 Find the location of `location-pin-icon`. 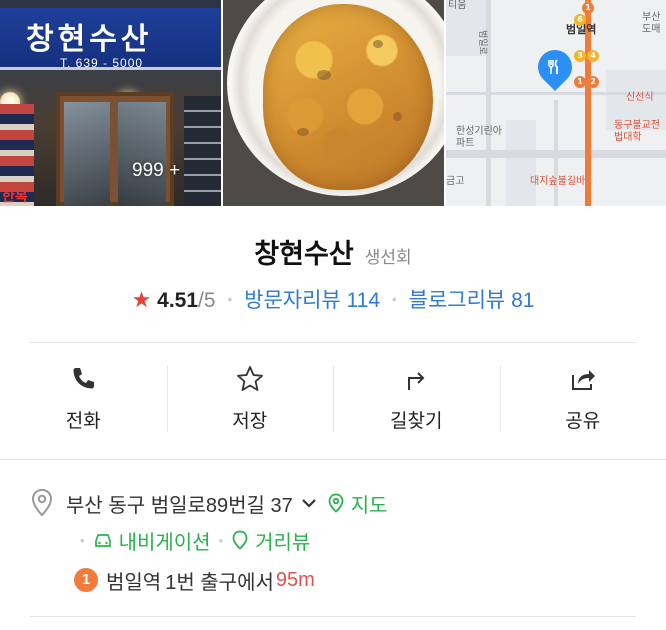

location-pin-icon is located at coordinates (42, 502).